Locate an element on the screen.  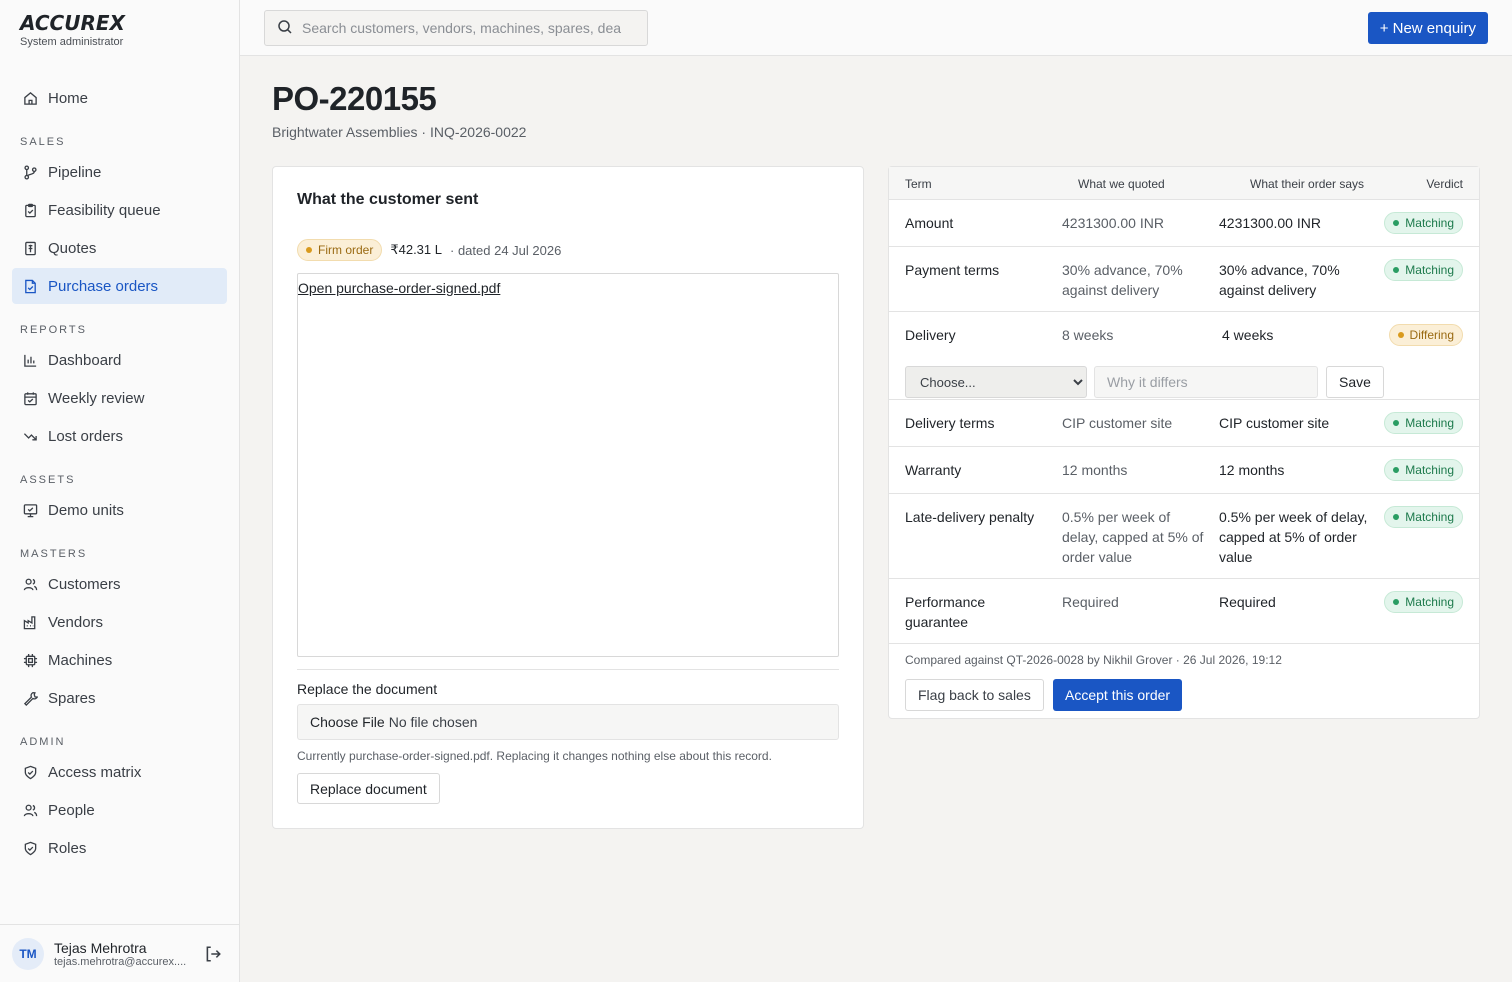
table-row: Warranty 12 months 12 months Matching is located at coordinates (1184, 470).